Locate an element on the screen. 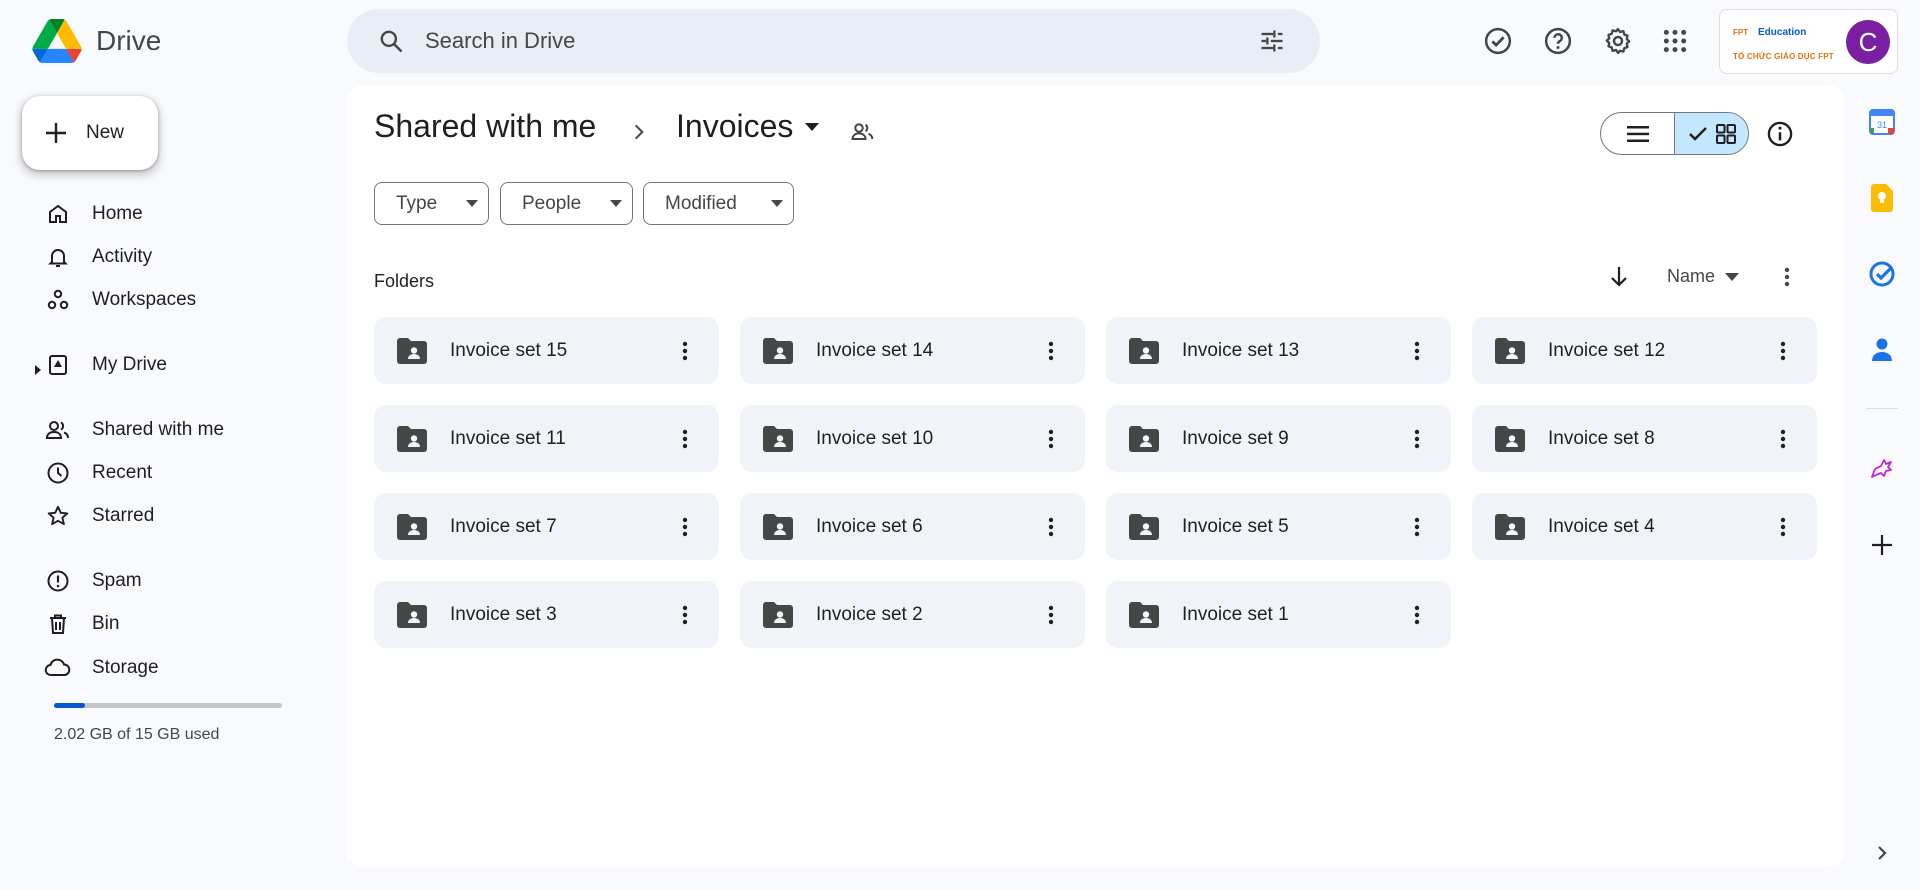 The image size is (1920, 890). folder-card: Invoice set 4 is located at coordinates (1644, 526).